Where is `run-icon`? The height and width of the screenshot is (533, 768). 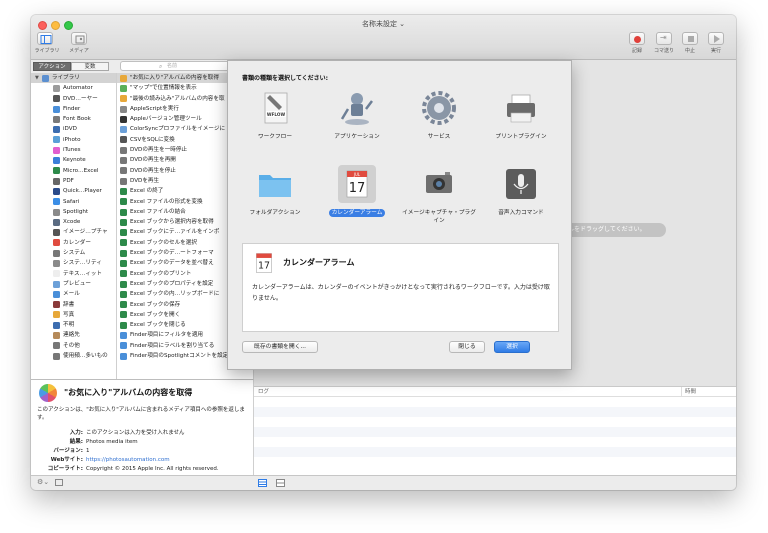
run-icon is located at coordinates (717, 39).